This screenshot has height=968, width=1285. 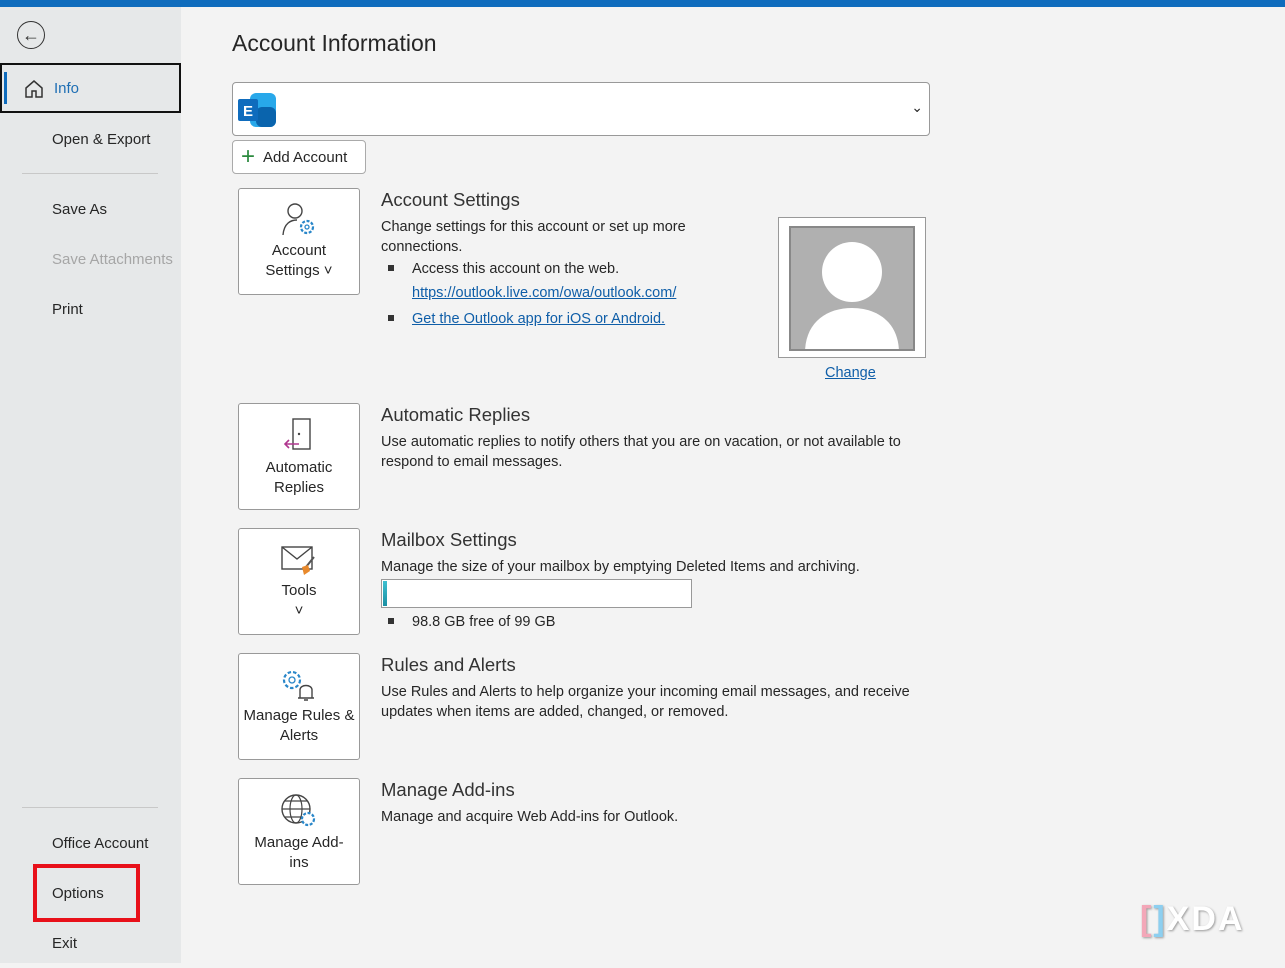 I want to click on add-account-button: + Add Account, so click(x=299, y=157).